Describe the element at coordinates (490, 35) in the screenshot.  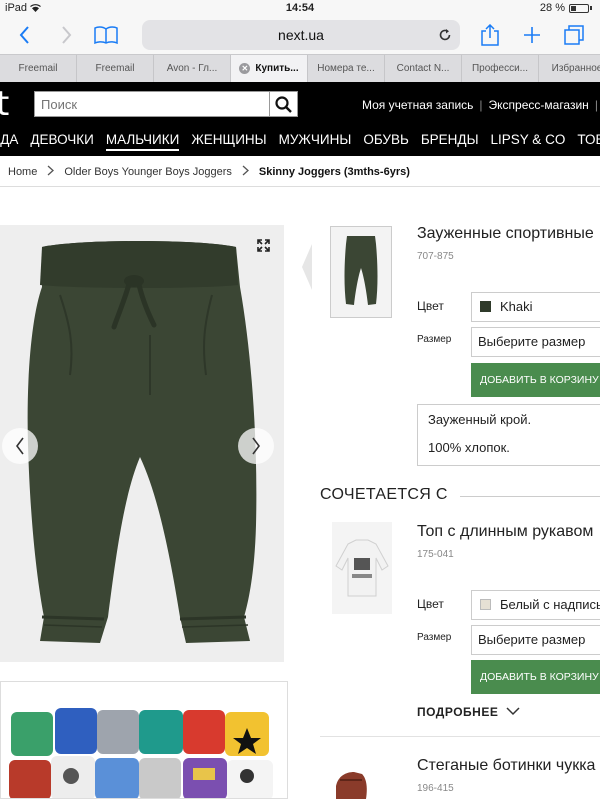
I see `share-button` at that location.